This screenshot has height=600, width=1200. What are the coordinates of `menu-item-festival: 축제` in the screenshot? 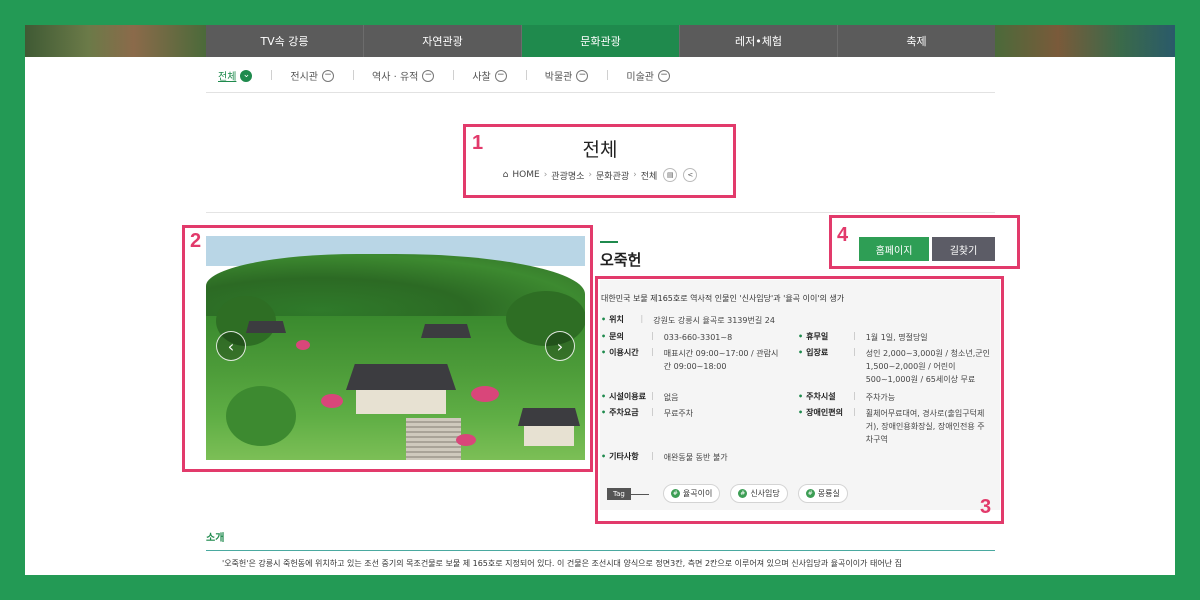 It's located at (916, 41).